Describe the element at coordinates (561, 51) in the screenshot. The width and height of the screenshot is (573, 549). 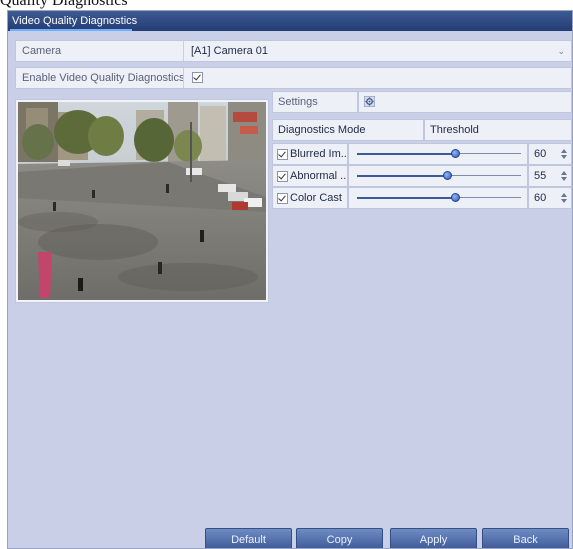
I see `chevron-down-icon: ⌄` at that location.